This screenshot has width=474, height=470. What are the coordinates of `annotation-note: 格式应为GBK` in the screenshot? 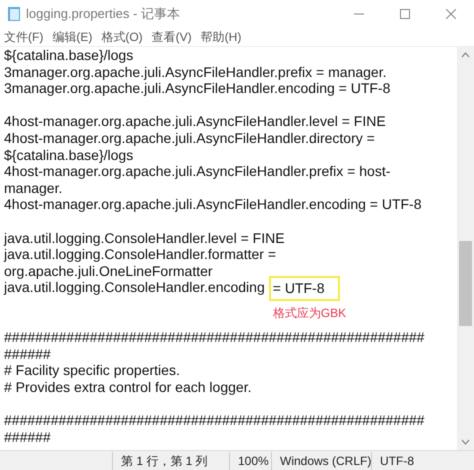 It's located at (309, 313).